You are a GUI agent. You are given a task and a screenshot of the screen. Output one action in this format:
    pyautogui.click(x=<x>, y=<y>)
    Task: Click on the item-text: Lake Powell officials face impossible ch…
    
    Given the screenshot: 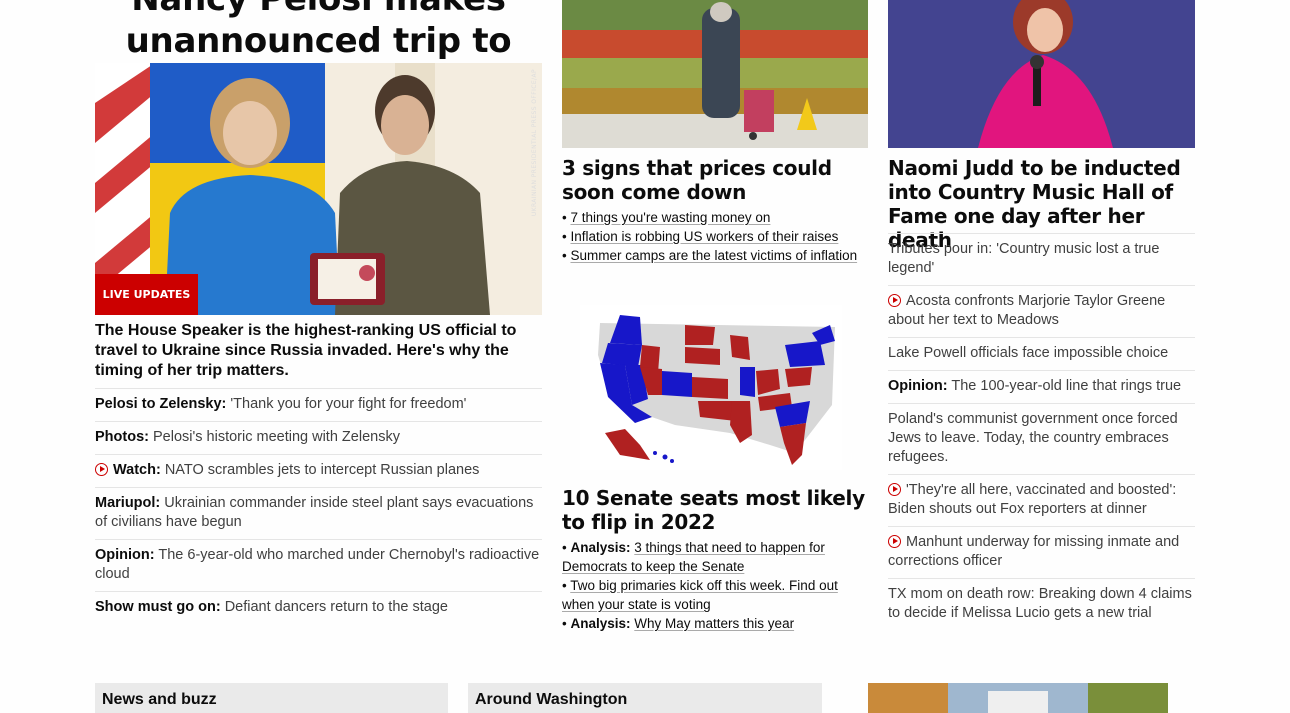 What is the action you would take?
    pyautogui.click(x=1028, y=353)
    